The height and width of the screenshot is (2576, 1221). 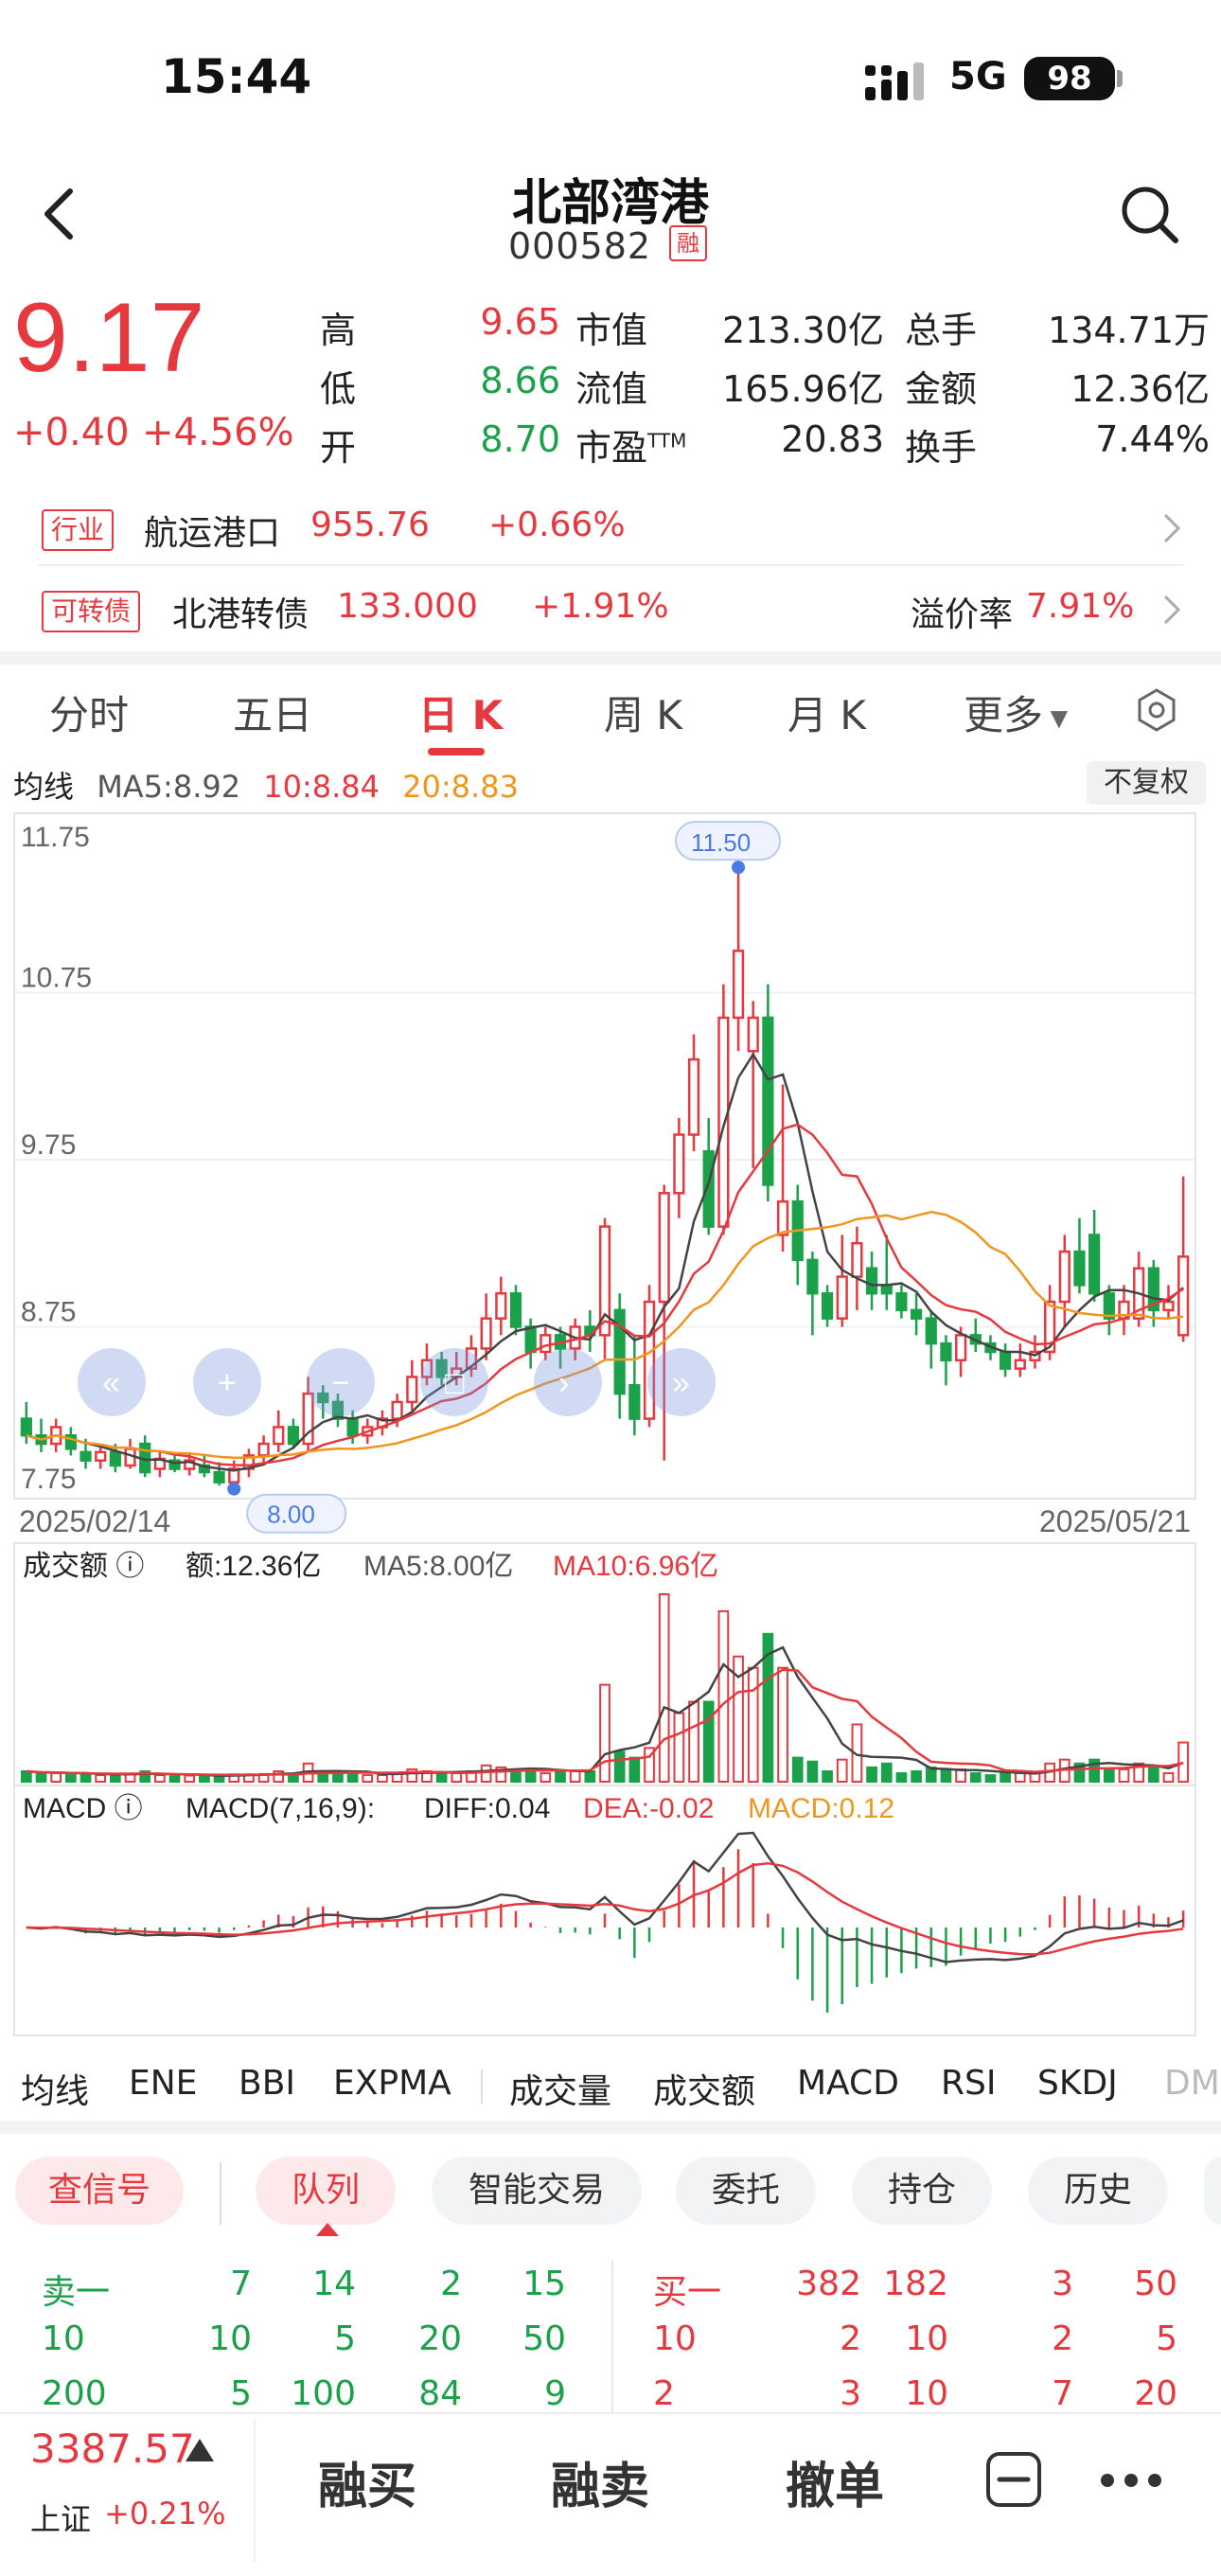 What do you see at coordinates (544, 2338) in the screenshot?
I see `sell-queue-cell: 50` at bounding box center [544, 2338].